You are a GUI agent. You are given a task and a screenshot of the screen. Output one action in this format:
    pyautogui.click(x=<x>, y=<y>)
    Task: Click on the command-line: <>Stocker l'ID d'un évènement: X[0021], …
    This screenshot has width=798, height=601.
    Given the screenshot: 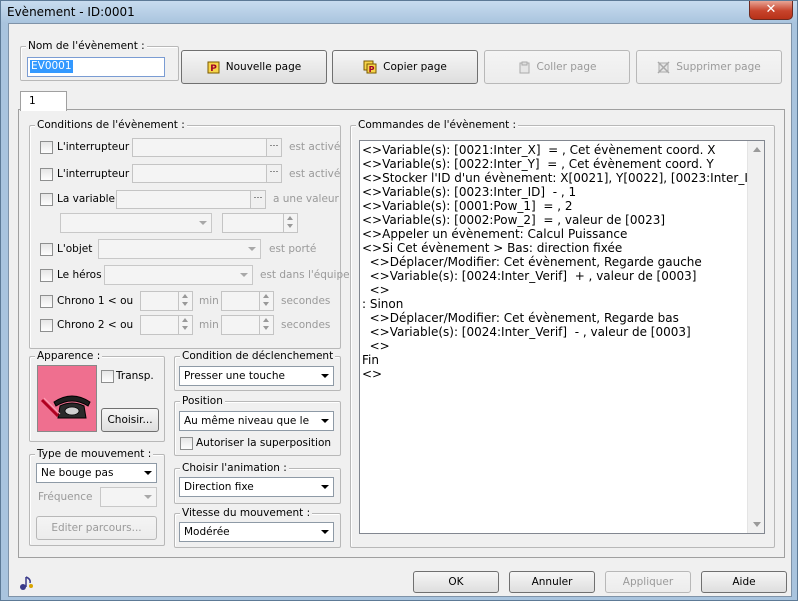 What is the action you would take?
    pyautogui.click(x=554, y=178)
    